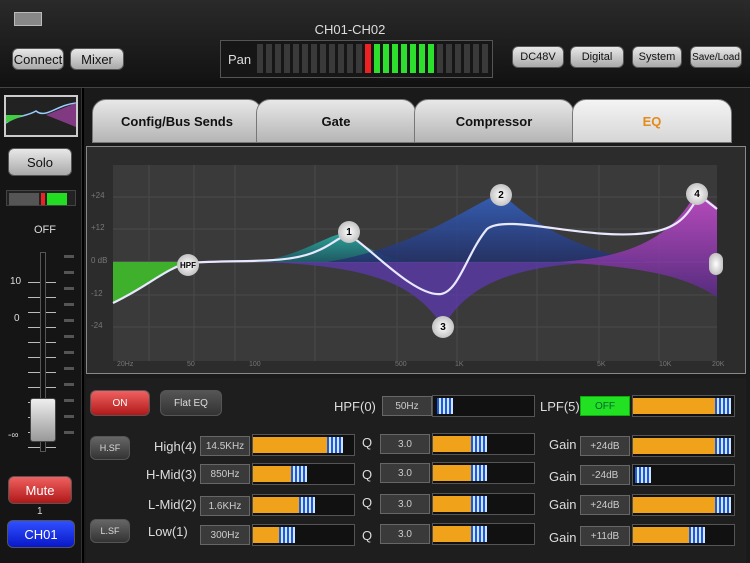 Image resolution: width=750 pixels, height=563 pixels. What do you see at coordinates (483, 534) in the screenshot?
I see `band-low-q-slider` at bounding box center [483, 534].